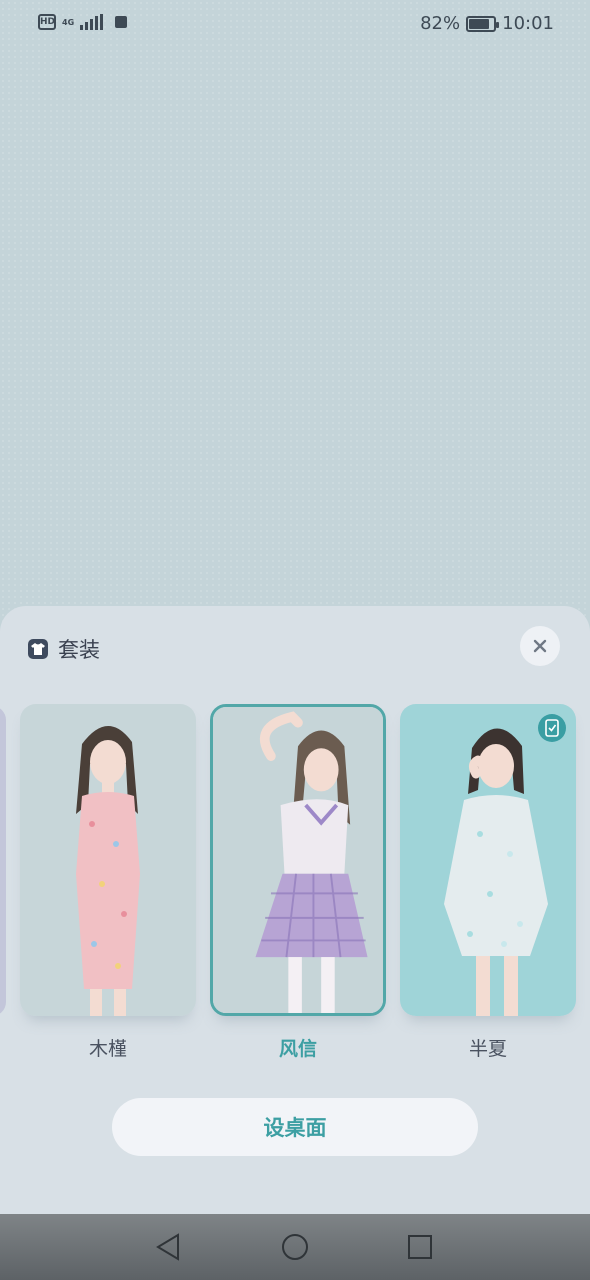 The image size is (590, 1280). I want to click on outfit-card-fengxin, so click(298, 860).